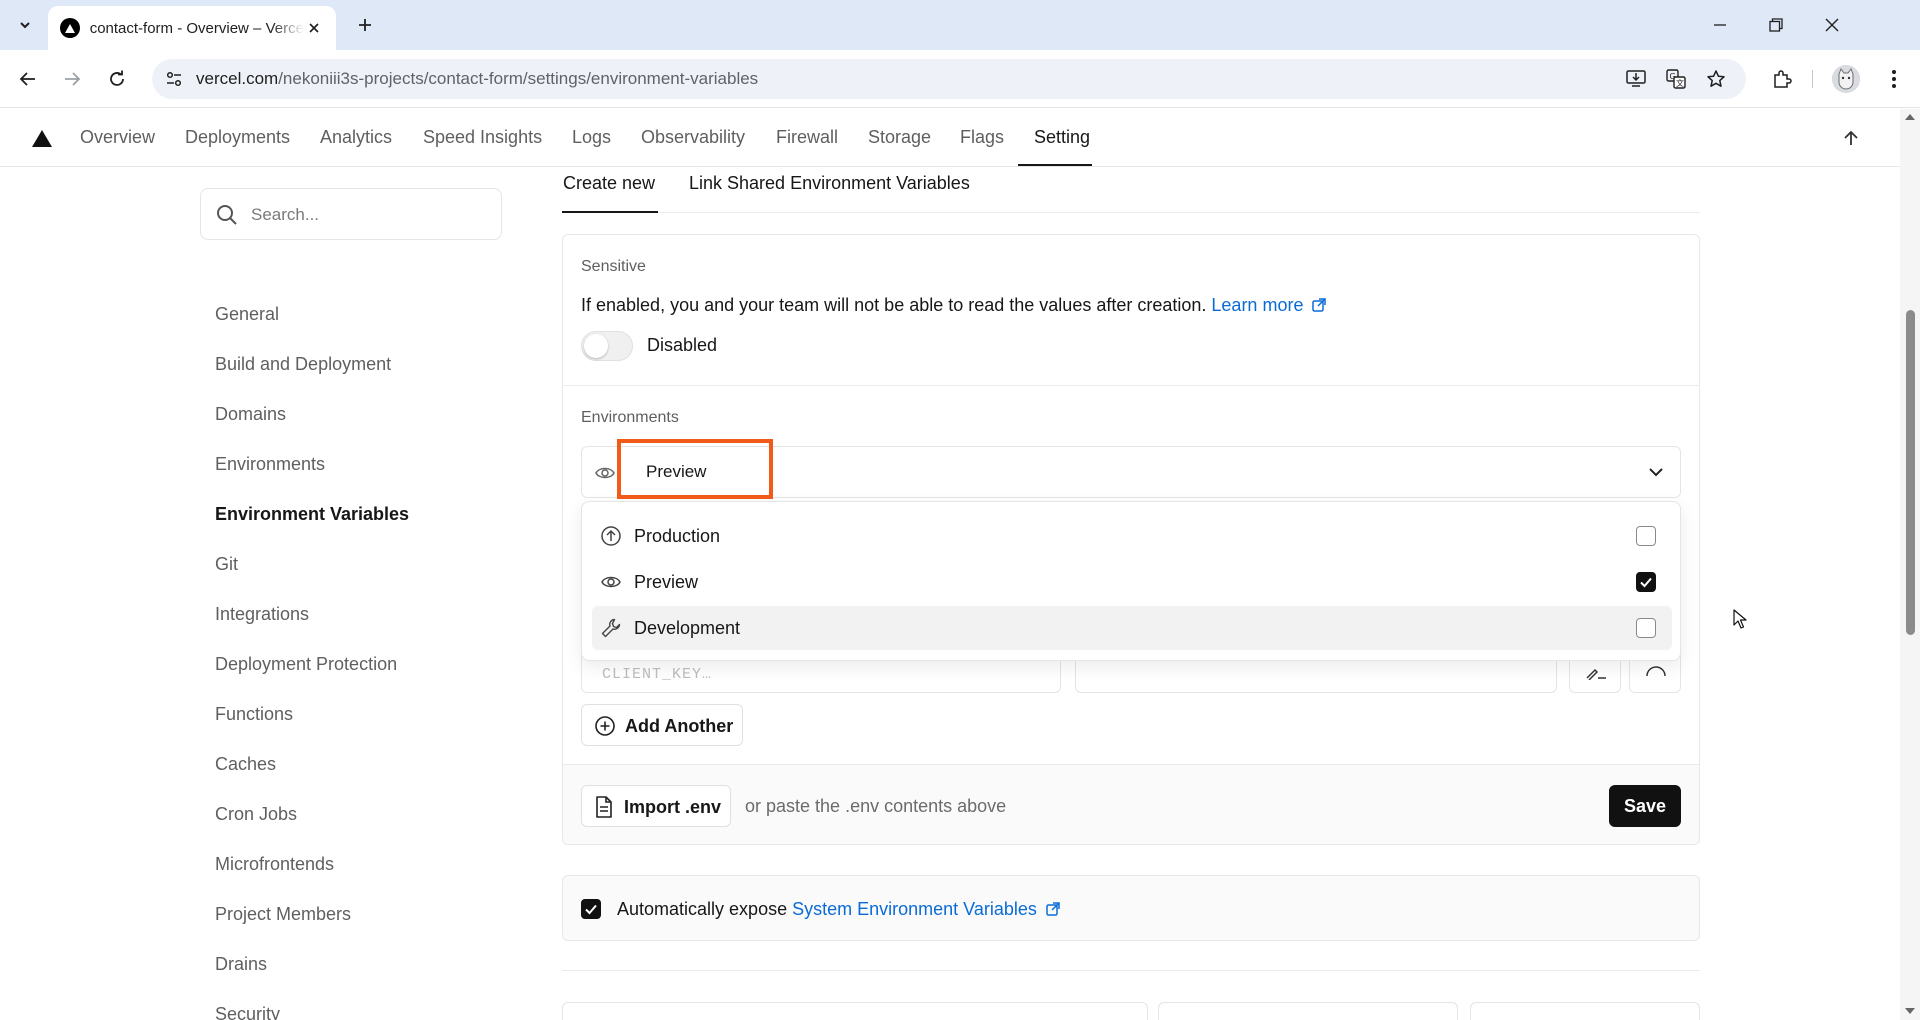 This screenshot has width=1920, height=1020. What do you see at coordinates (1646, 536) in the screenshot?
I see `option-production-checkbox` at bounding box center [1646, 536].